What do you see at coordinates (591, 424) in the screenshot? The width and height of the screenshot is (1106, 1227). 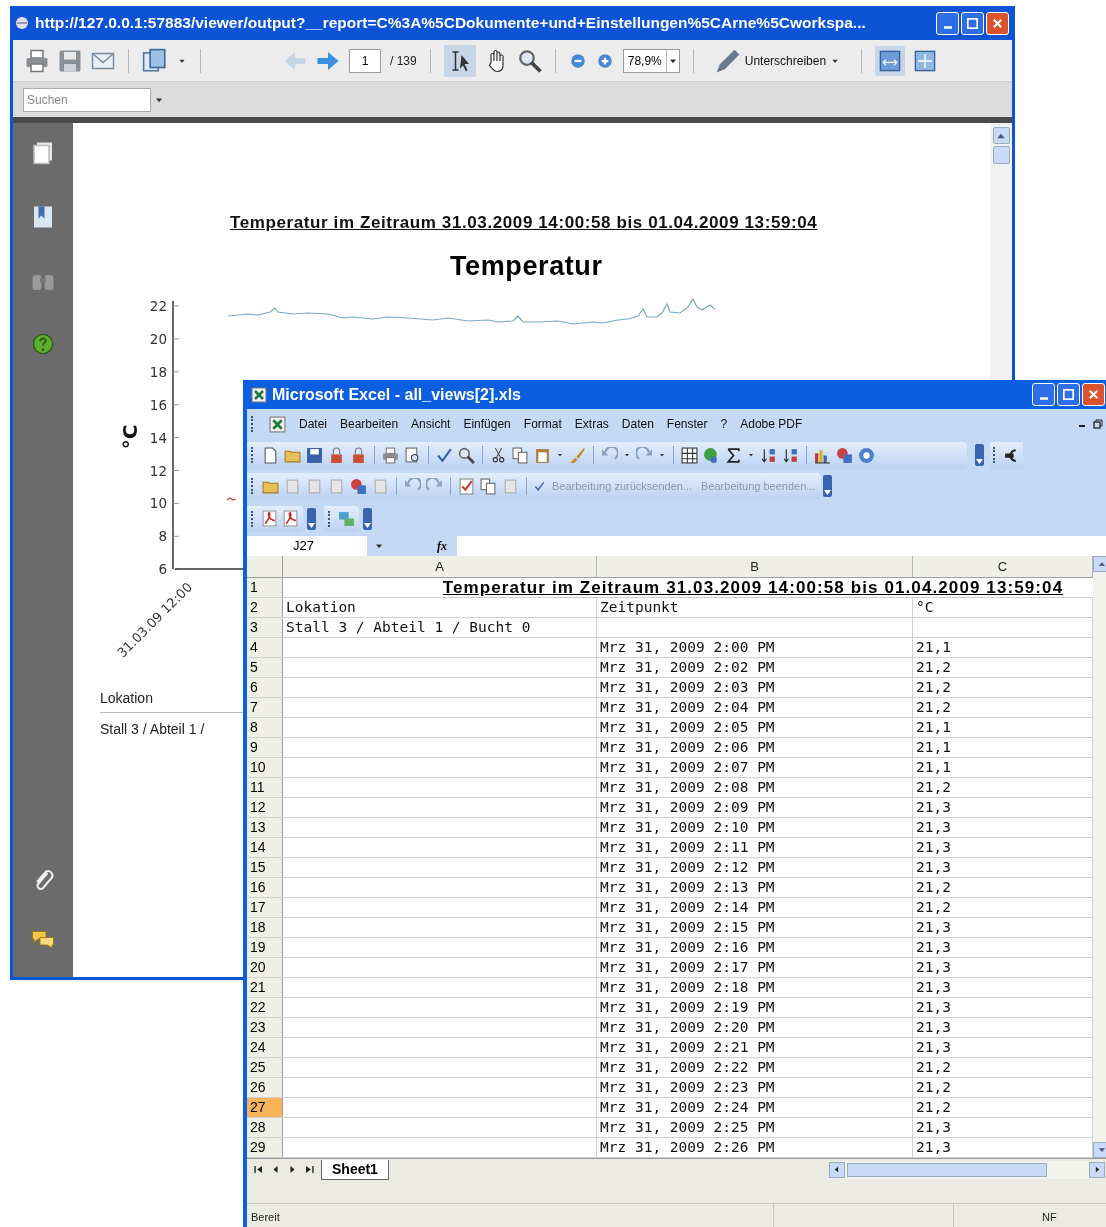 I see `menu-item: Extras` at bounding box center [591, 424].